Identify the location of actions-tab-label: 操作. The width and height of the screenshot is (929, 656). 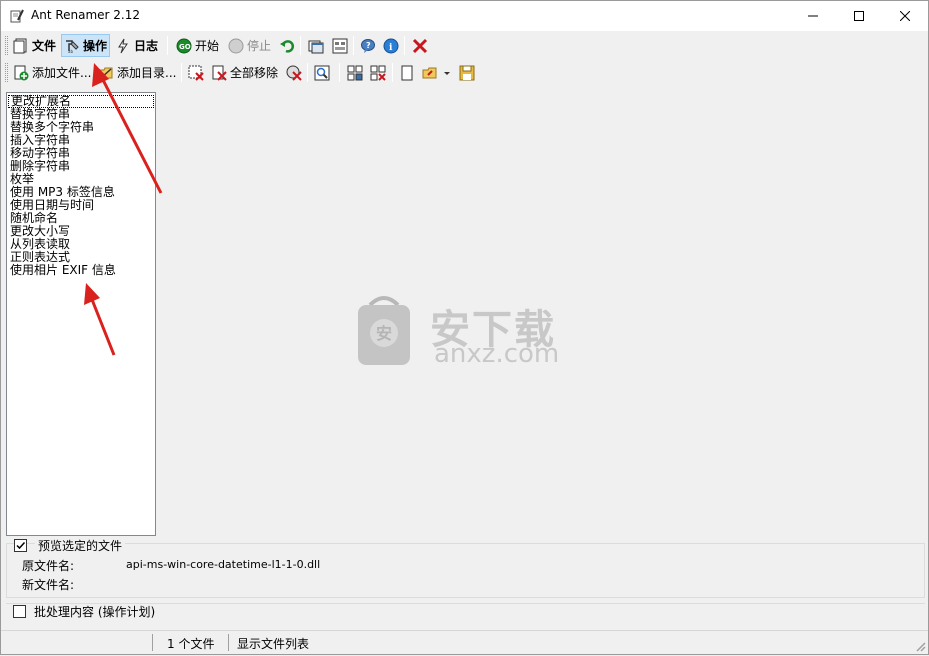
(95, 46).